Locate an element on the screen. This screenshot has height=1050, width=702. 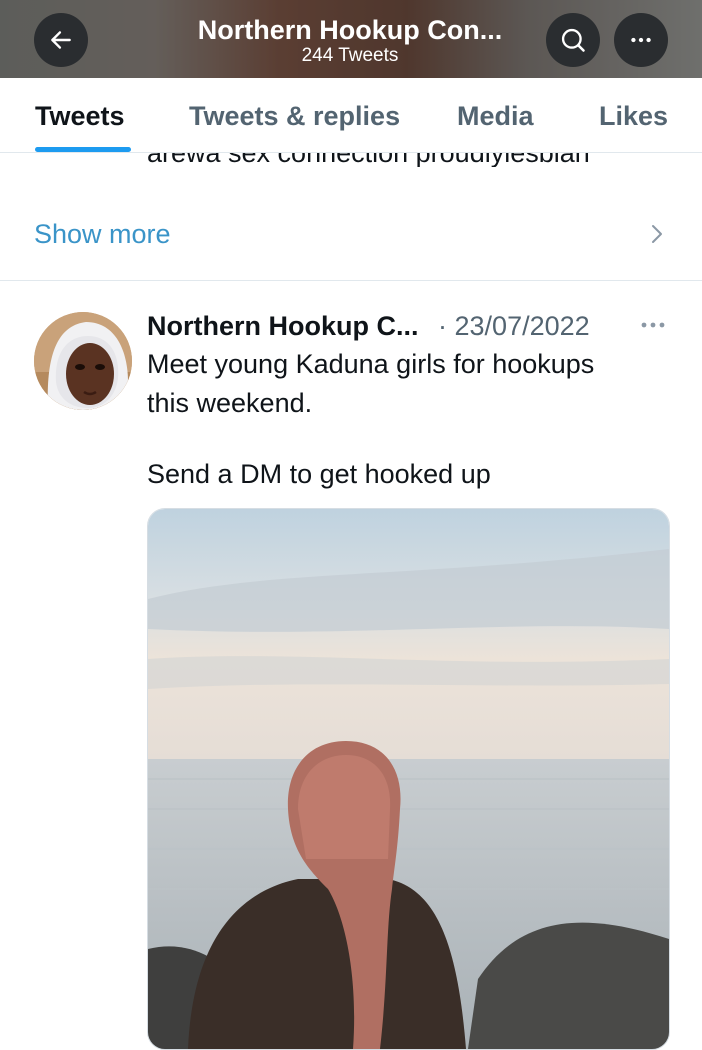
arrow-left-icon is located at coordinates (61, 40).